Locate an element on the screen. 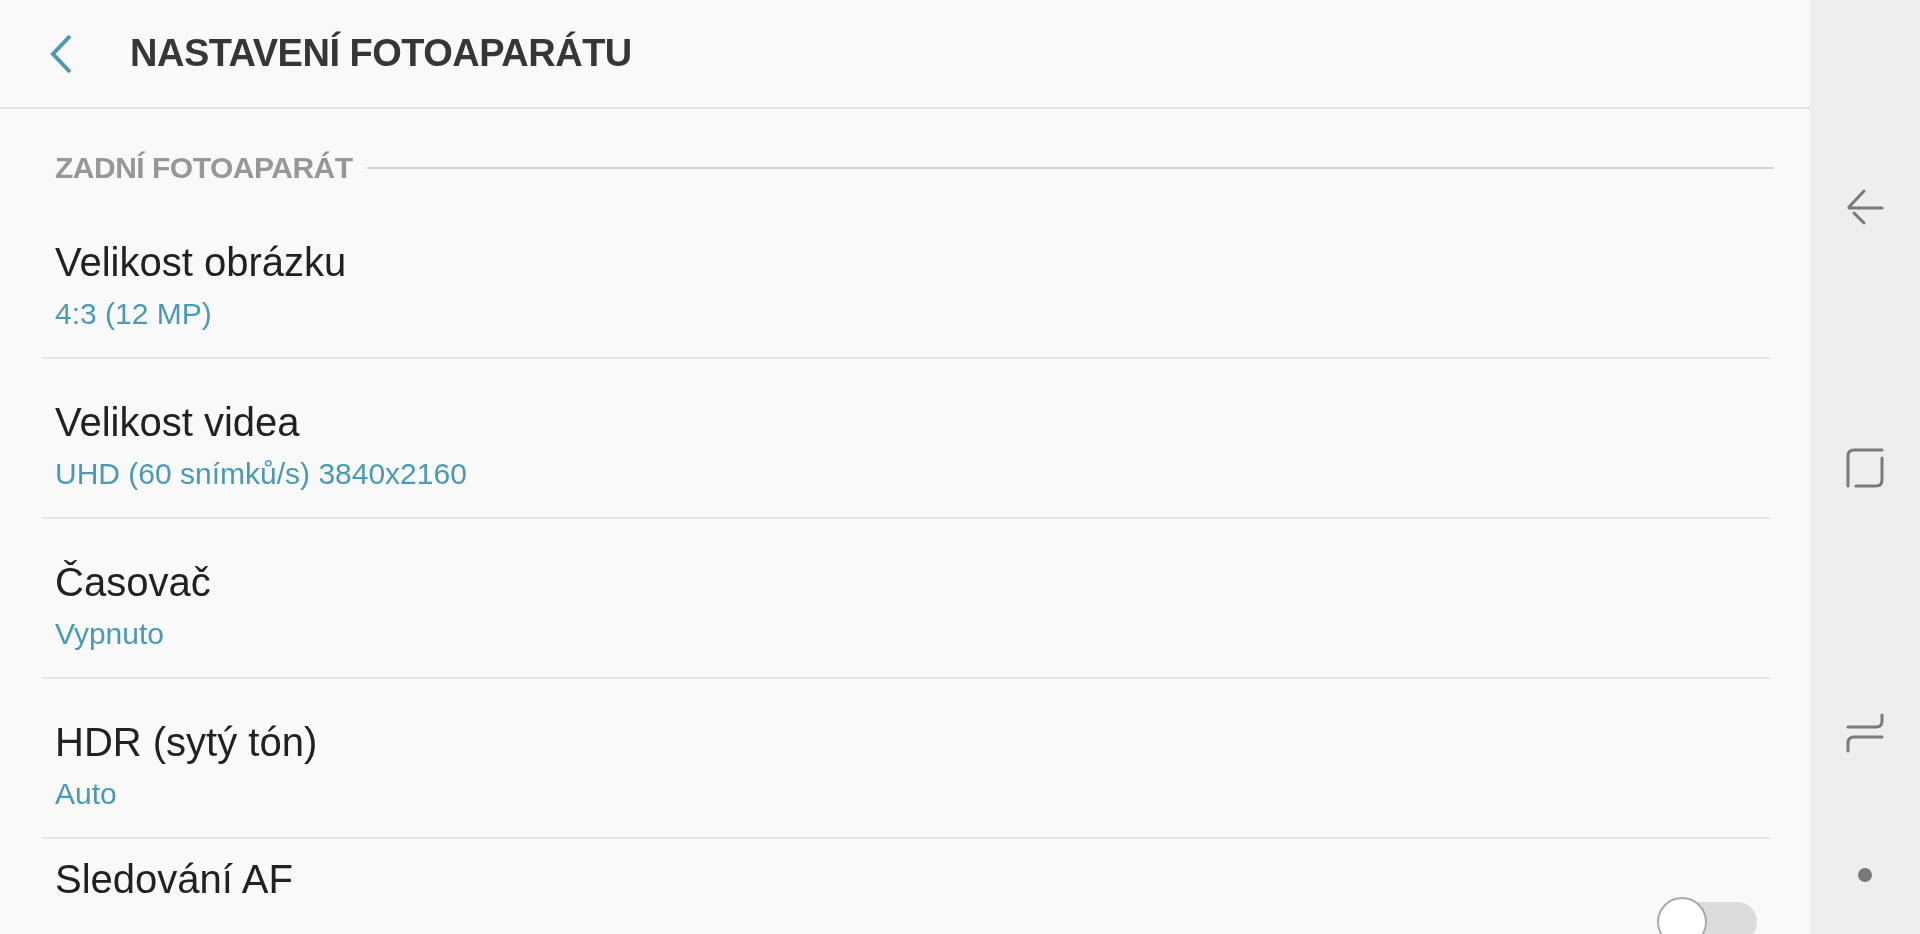 Image resolution: width=1920 pixels, height=934 pixels. setting-value: Auto is located at coordinates (86, 793).